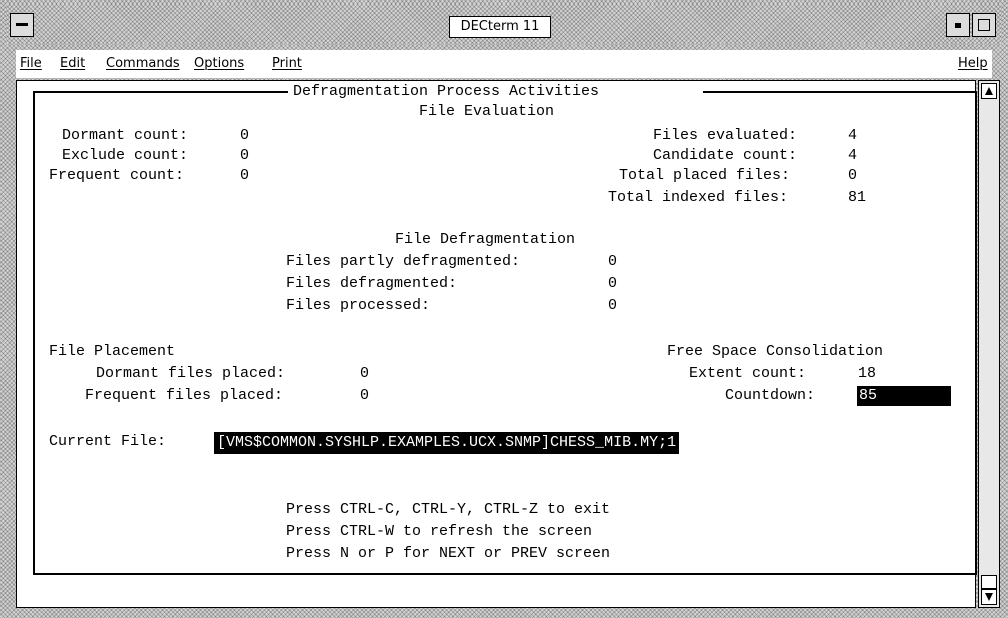 This screenshot has width=1008, height=618. I want to click on window-title: DECterm 11, so click(500, 27).